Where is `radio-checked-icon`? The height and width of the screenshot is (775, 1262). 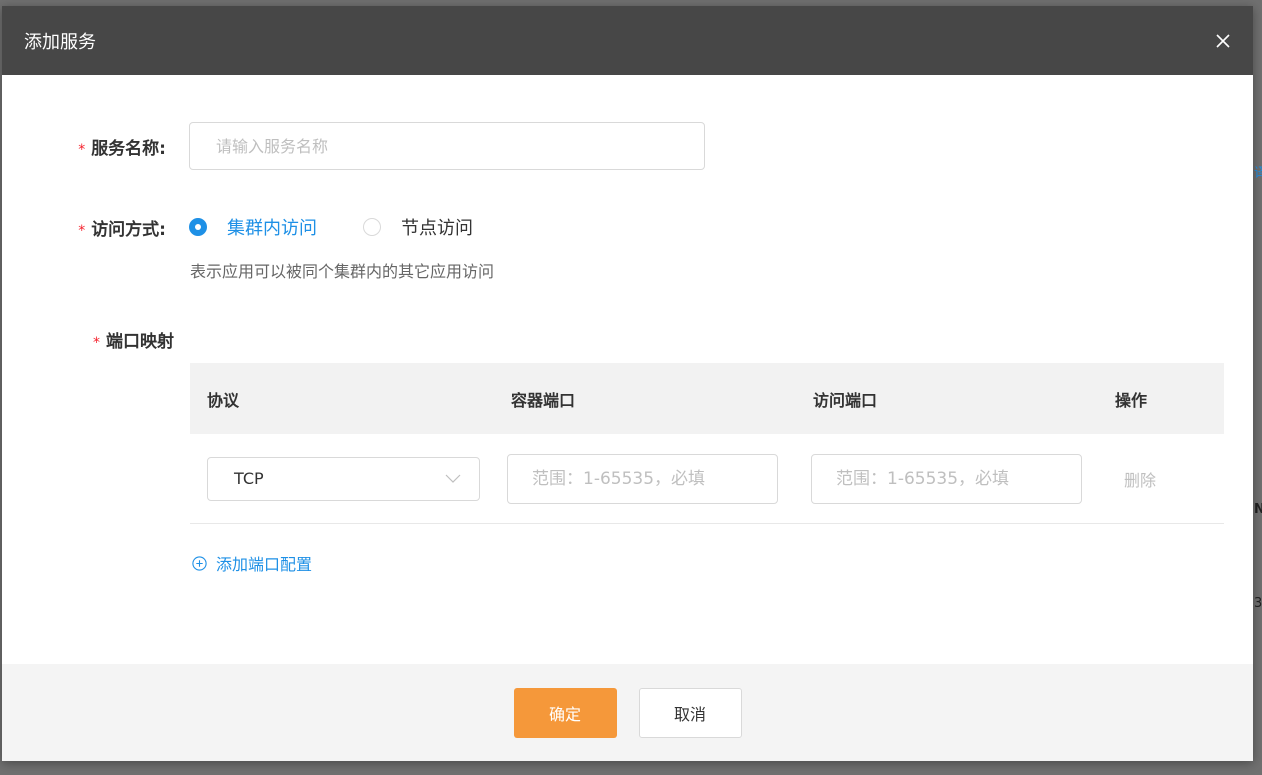 radio-checked-icon is located at coordinates (198, 227).